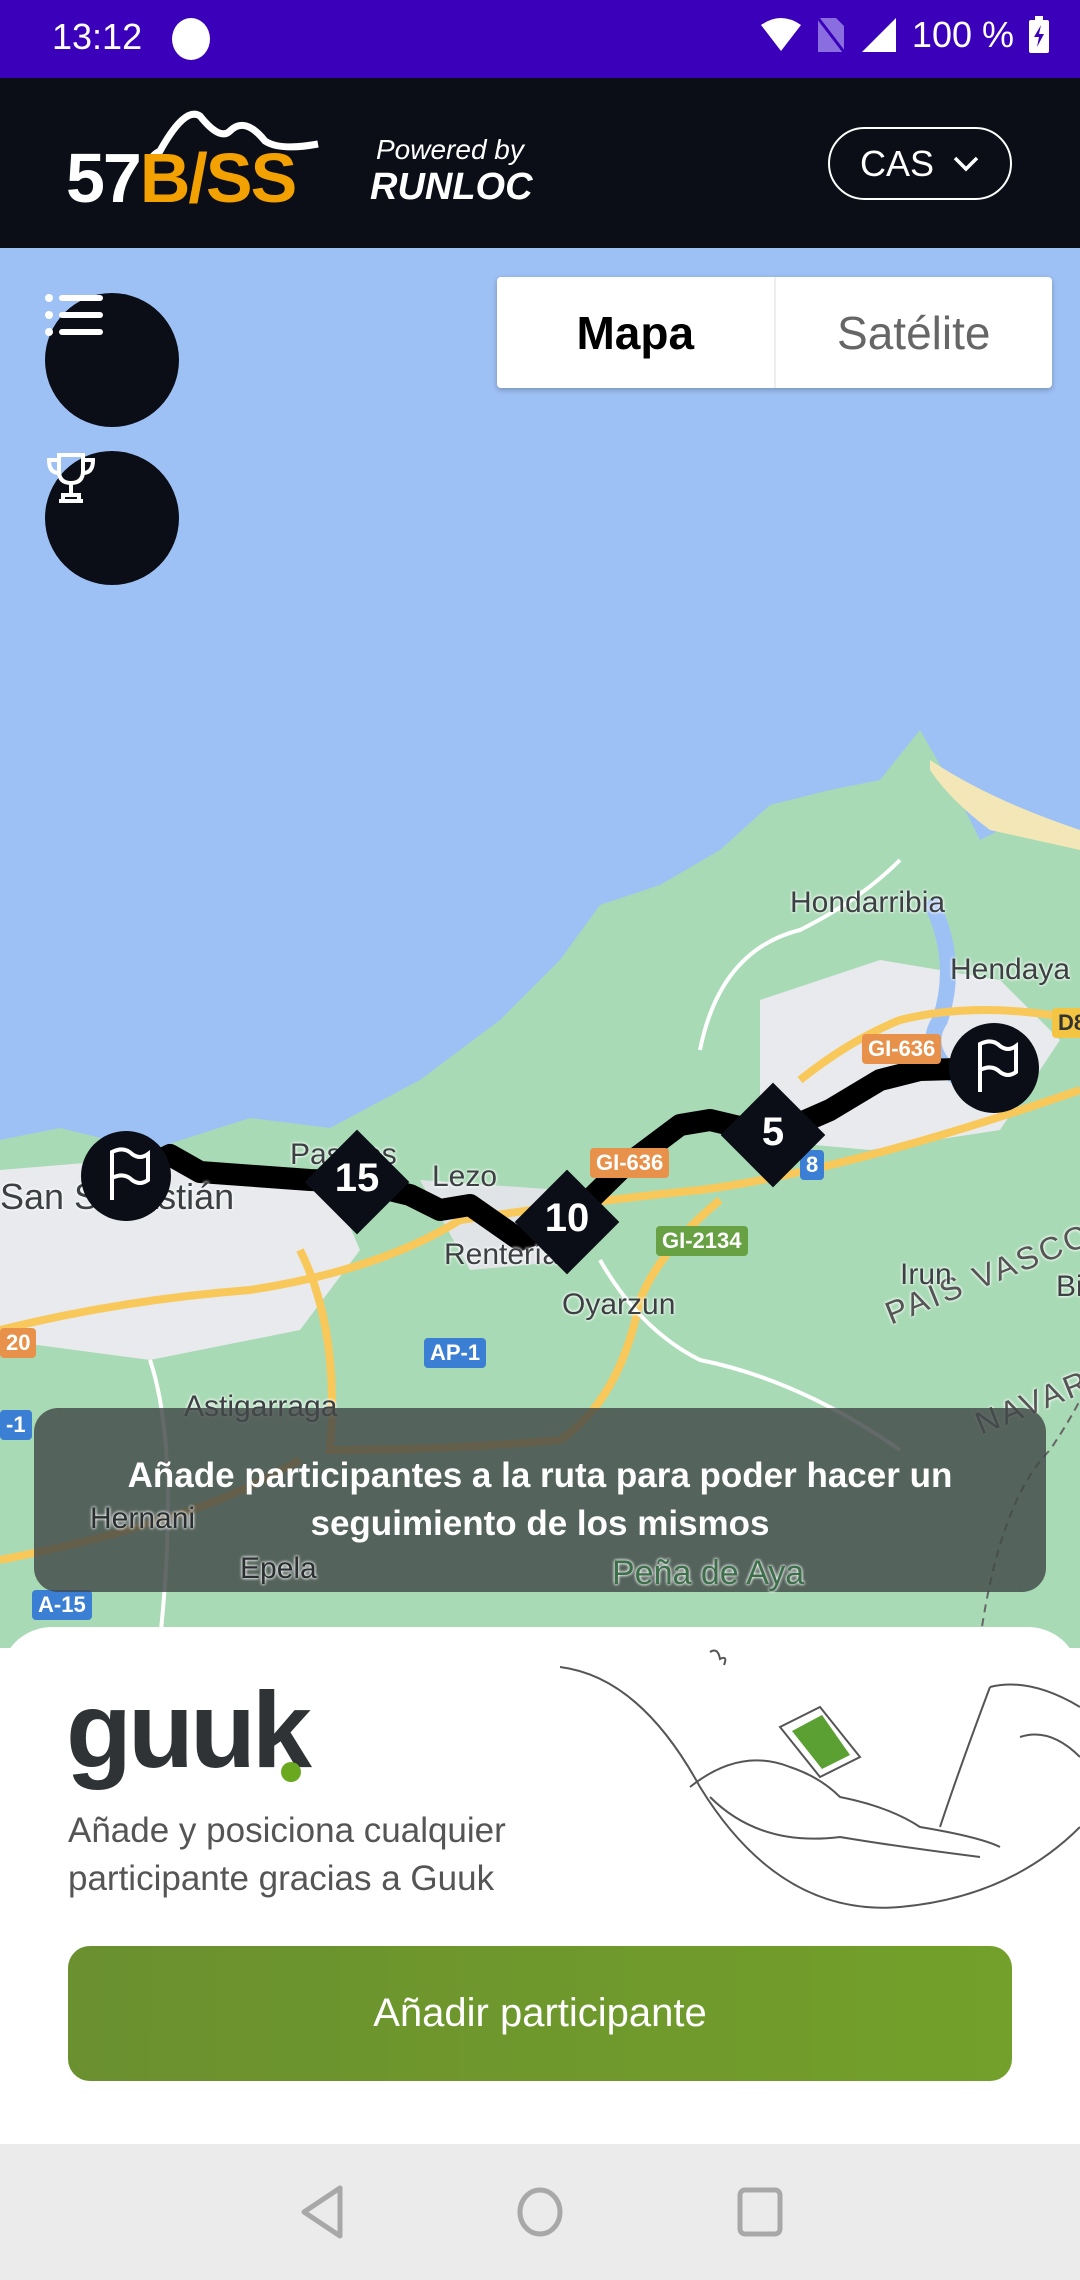  Describe the element at coordinates (62, 1605) in the screenshot. I see `road-shield: A-15` at that location.